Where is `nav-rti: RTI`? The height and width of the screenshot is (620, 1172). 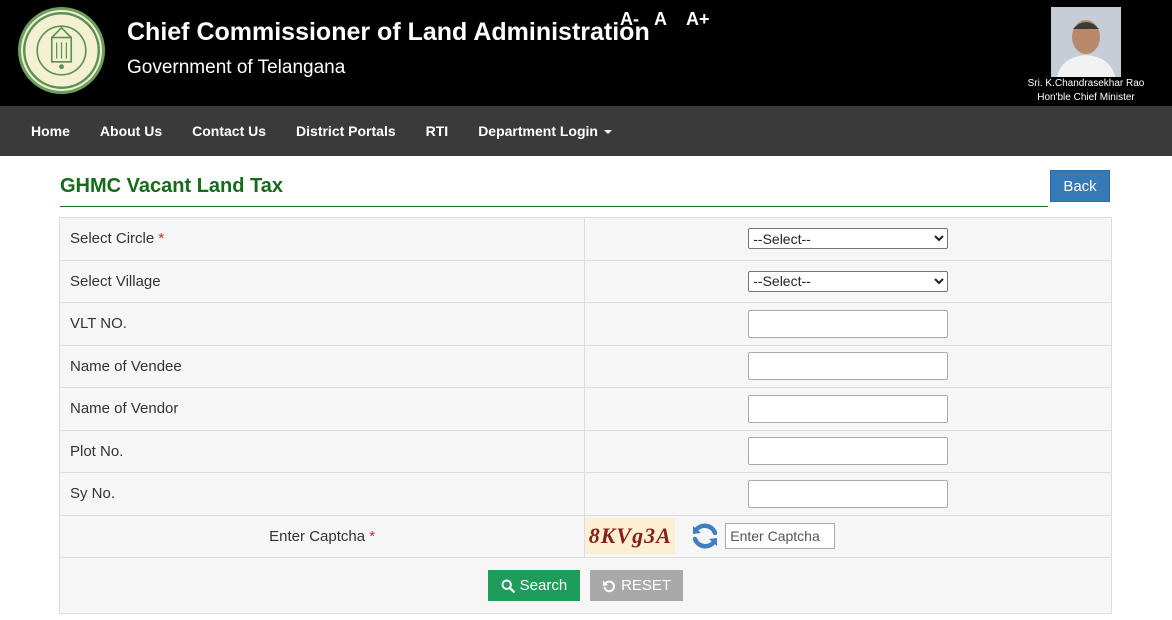 nav-rti: RTI is located at coordinates (437, 131).